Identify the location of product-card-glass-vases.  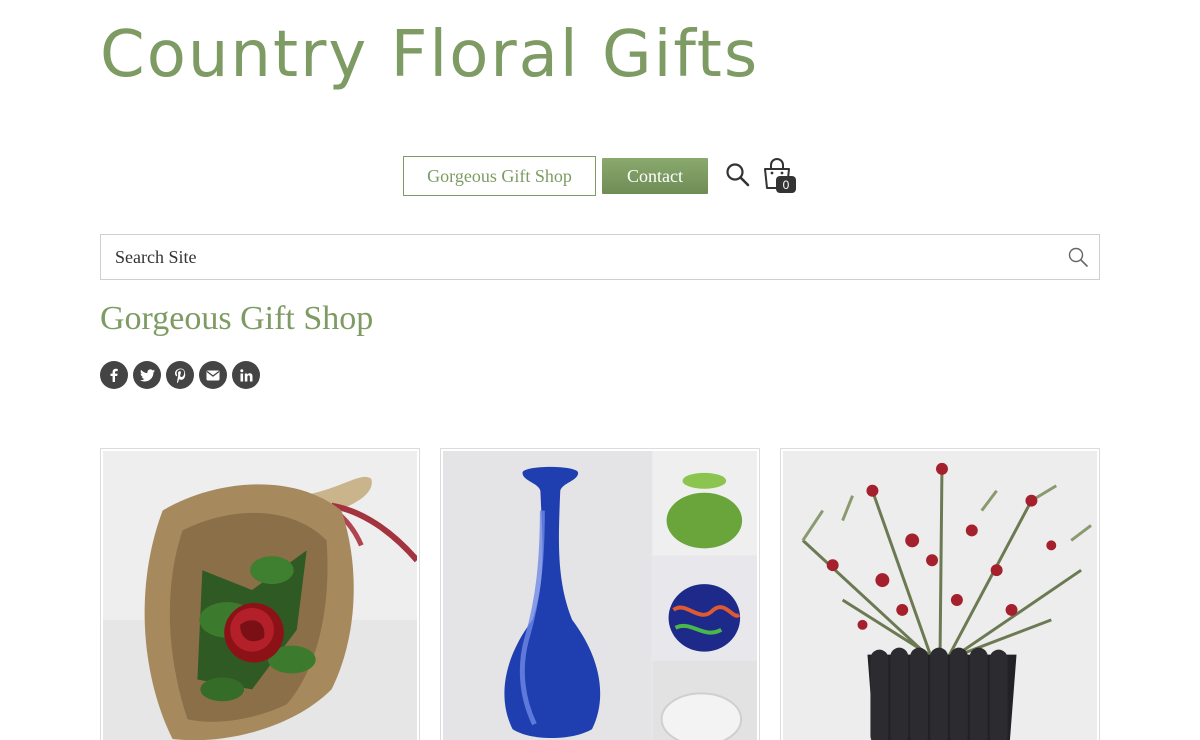
(600, 594).